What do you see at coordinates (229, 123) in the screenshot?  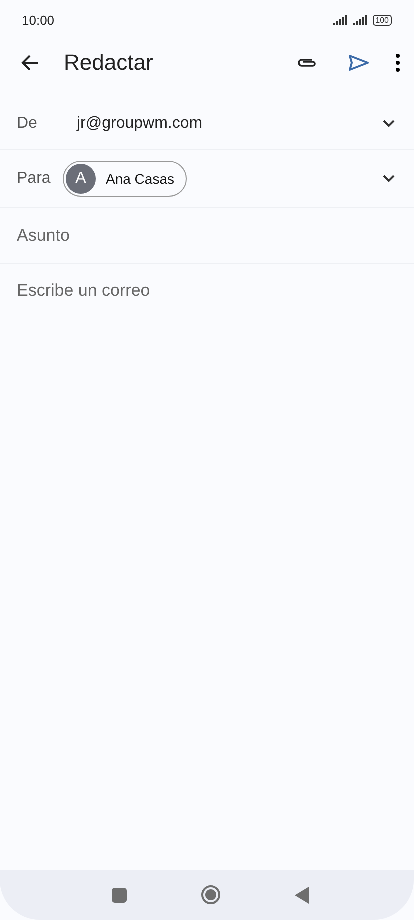 I see `from-address: jr@groupwm.com` at bounding box center [229, 123].